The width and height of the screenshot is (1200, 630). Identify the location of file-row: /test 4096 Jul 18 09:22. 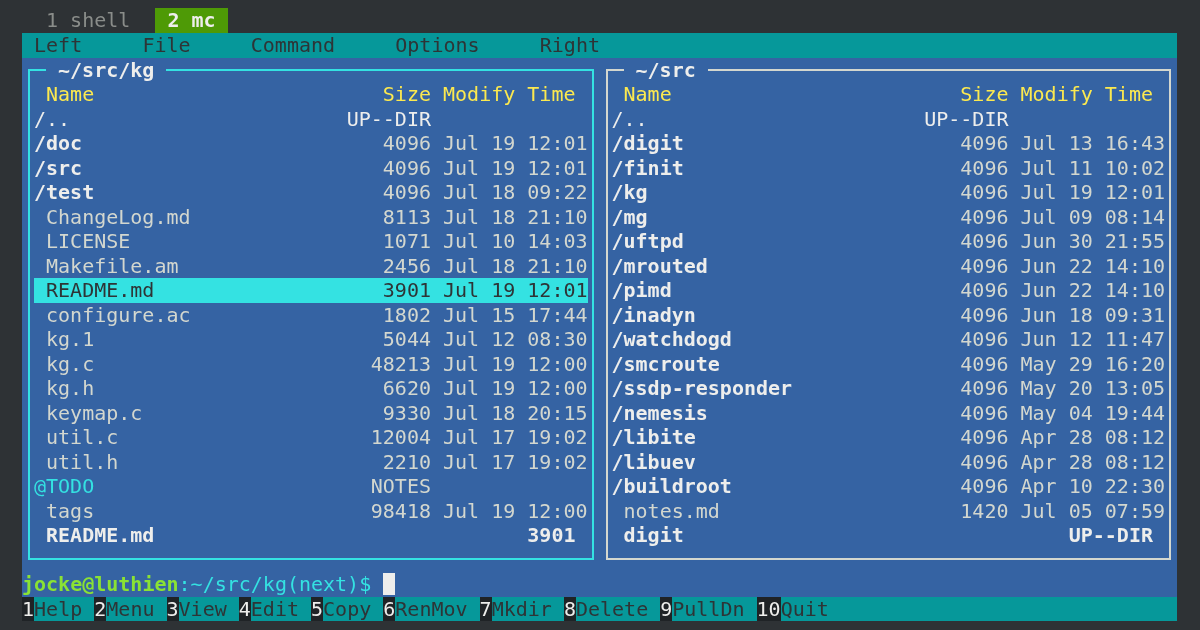
(311, 192).